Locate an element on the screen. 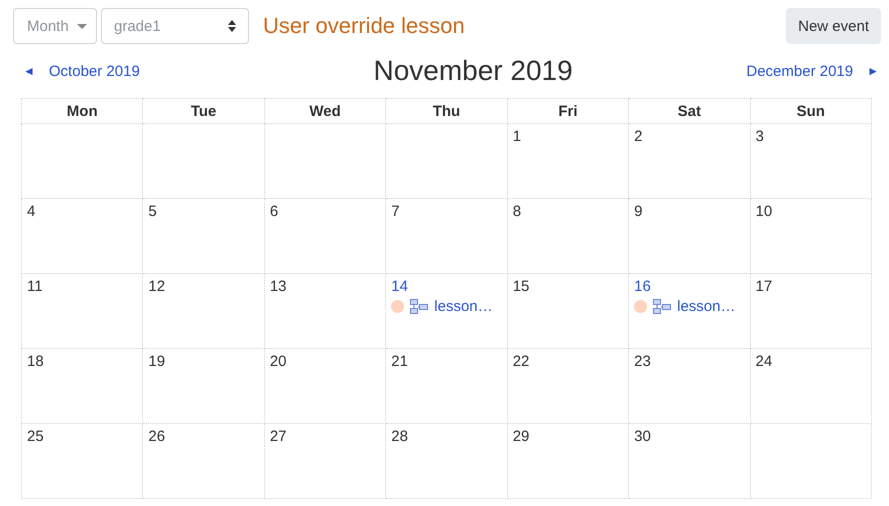 This screenshot has width=889, height=506. previous-month-link: ◄ October 2019 is located at coordinates (81, 71).